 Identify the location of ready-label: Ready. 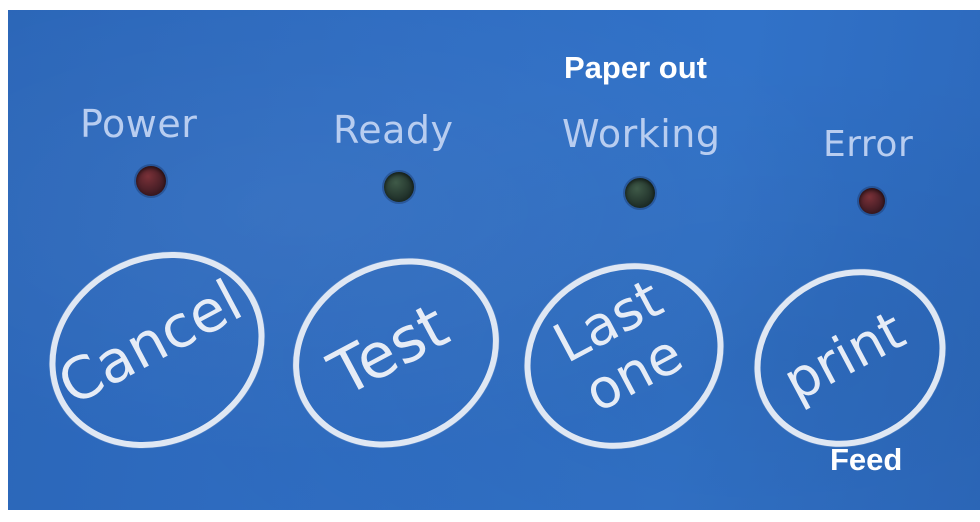
(393, 130).